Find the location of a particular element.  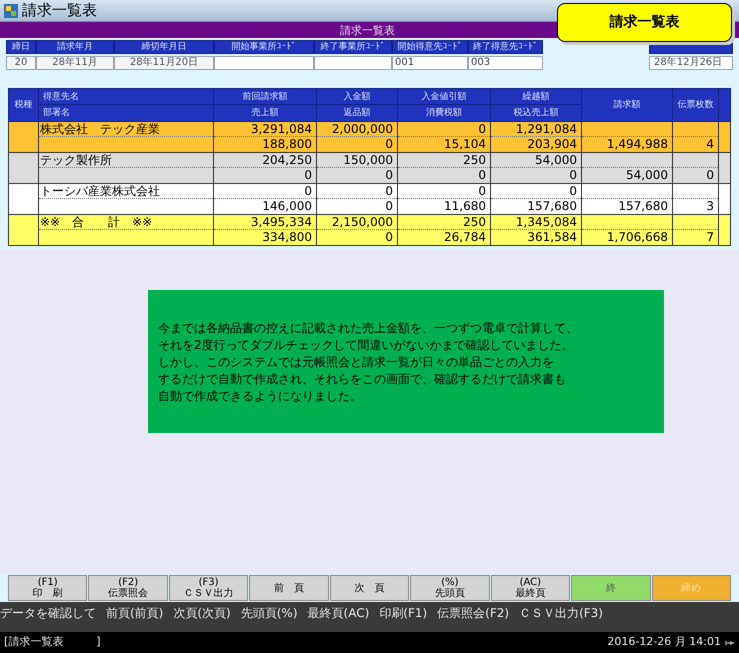

note-text: 今までは各納品書の控えに記載された売上金額を、一つずつ電卓で計算して、 それを2度行ってダブルチェックして間違いがないかまで確認していました。 しかし、このシステムでは元帳照会と請求一覧が日々の単品ごとの入力を するだけで自動で作成され、それらをこの画面で、確認するだけで請求書も 自動で作成できるようになりました。 is located at coordinates (368, 362).